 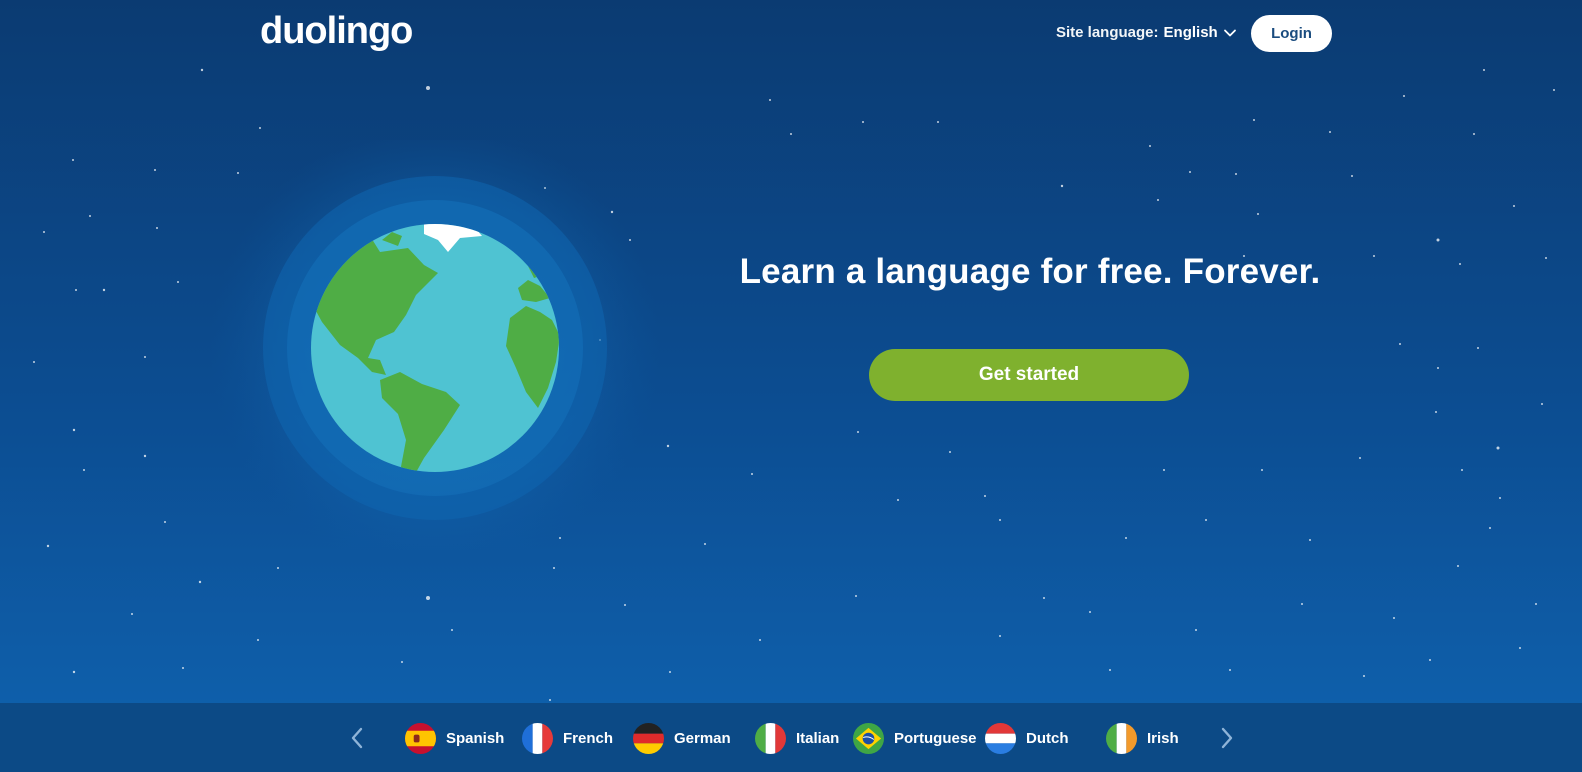 I want to click on netherlands-flag-icon, so click(x=1000, y=738).